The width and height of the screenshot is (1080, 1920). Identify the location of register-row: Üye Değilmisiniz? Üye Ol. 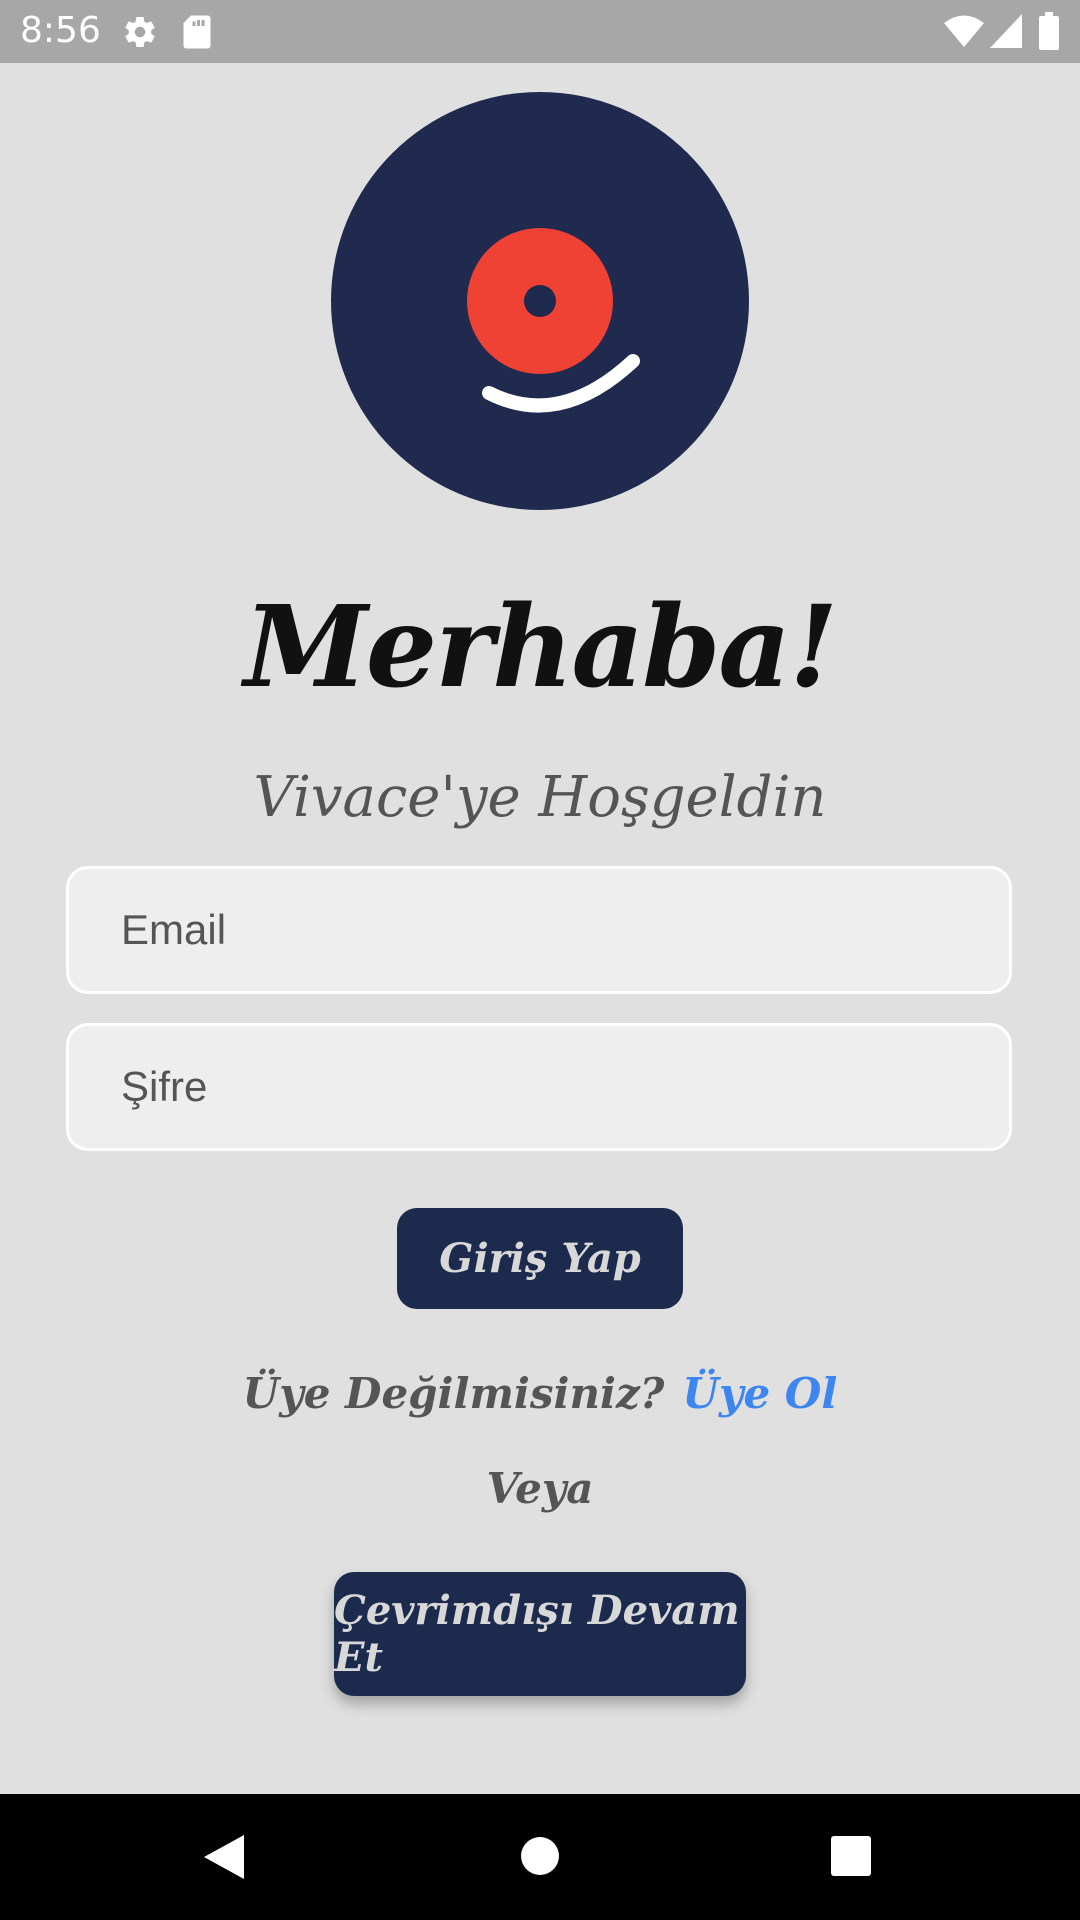
(540, 1394).